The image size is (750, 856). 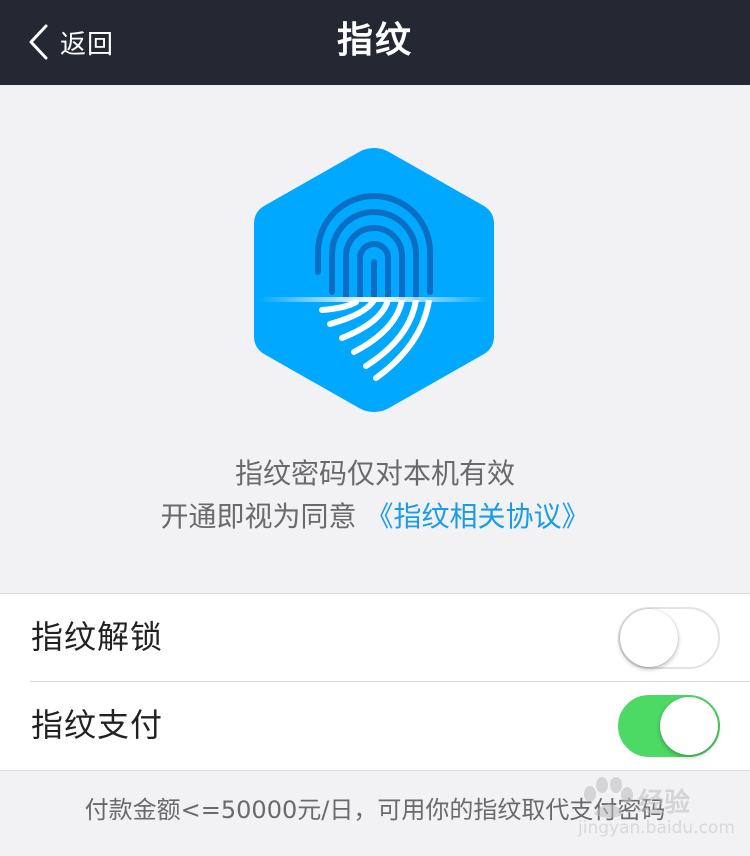 I want to click on agreement-notice: 开通即视为同意 《指纹相关协议》, so click(x=375, y=515).